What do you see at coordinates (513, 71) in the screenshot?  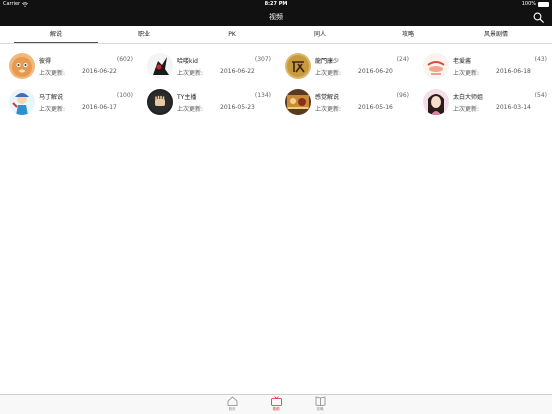 I see `last-update-date: 2016-06-18` at bounding box center [513, 71].